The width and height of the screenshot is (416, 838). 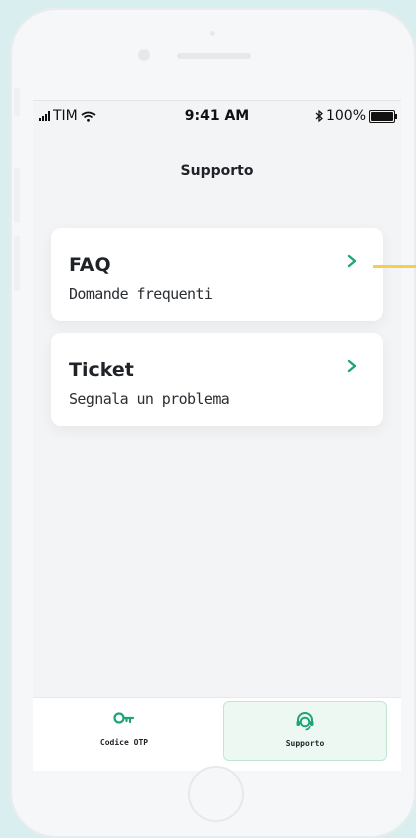 I want to click on tab-codice-otp: Codice OTP, so click(x=124, y=730).